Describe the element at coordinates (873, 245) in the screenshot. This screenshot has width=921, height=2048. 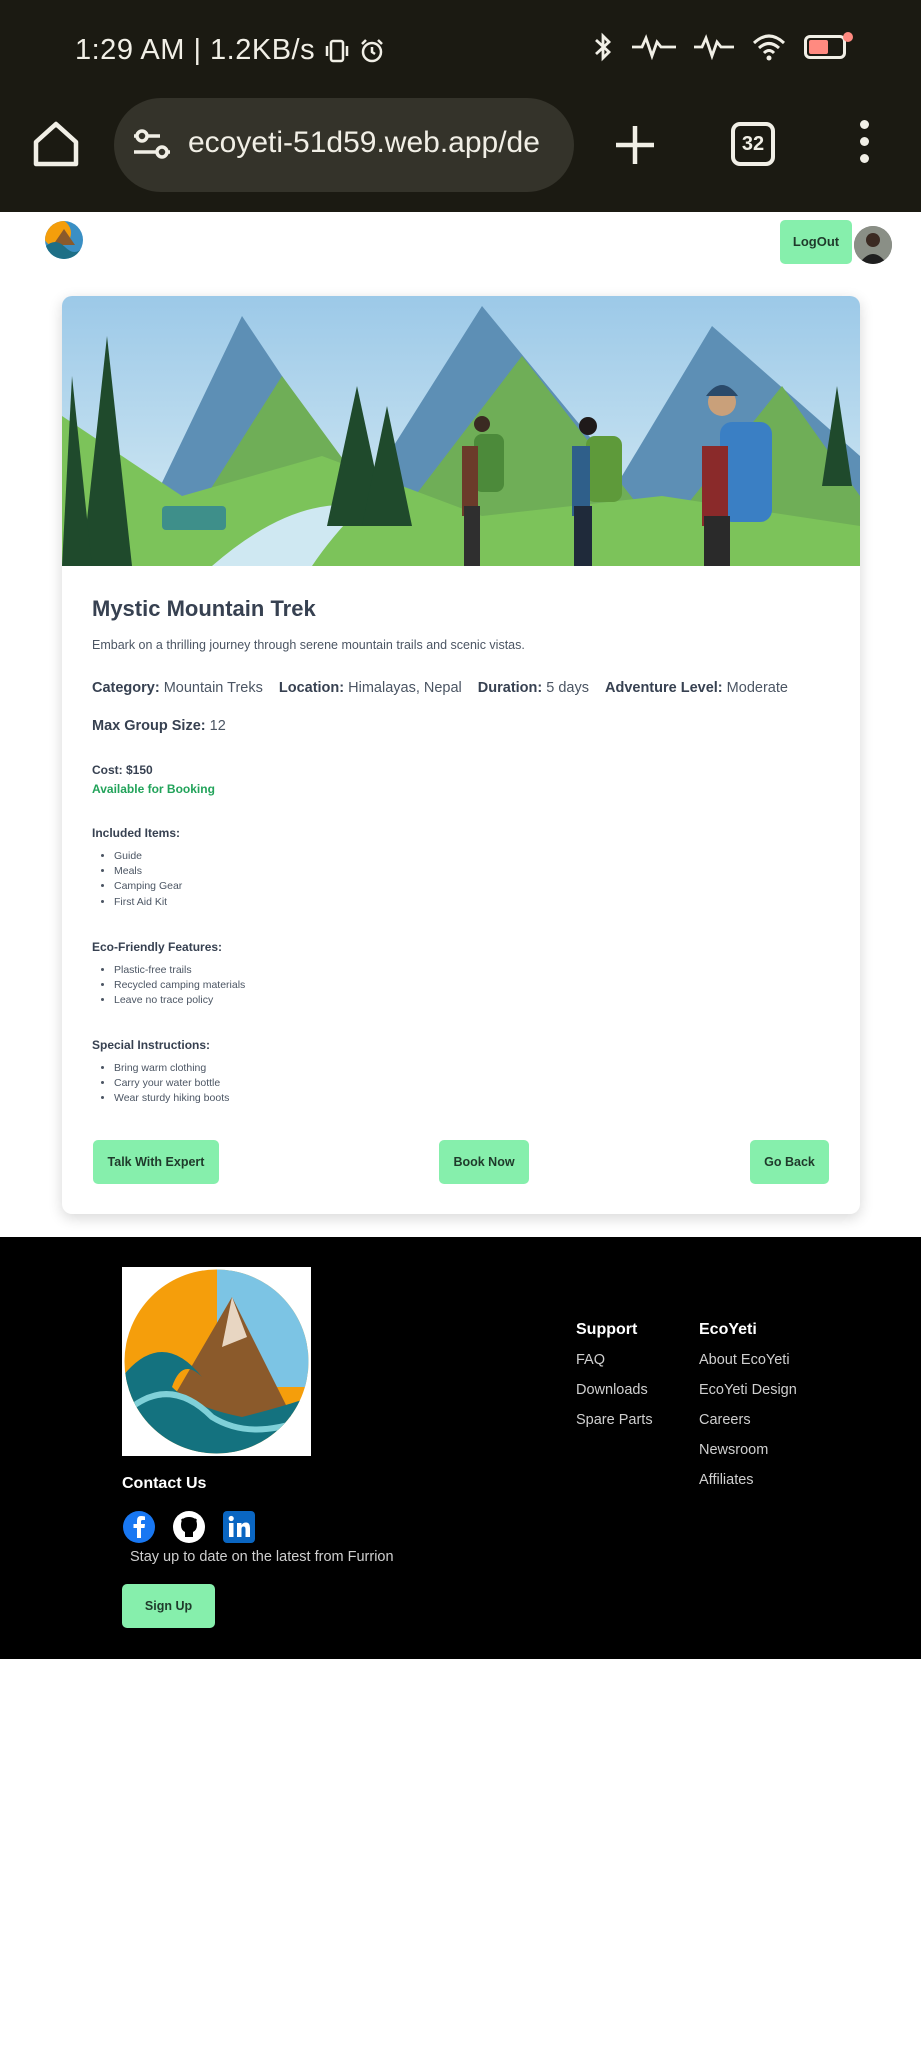
I see `avatar` at that location.